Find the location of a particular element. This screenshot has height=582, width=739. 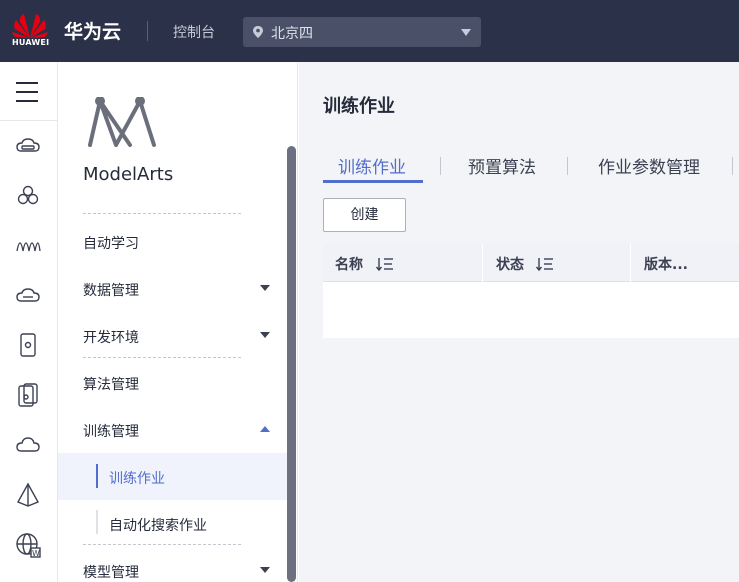

topbar-divider is located at coordinates (147, 31).